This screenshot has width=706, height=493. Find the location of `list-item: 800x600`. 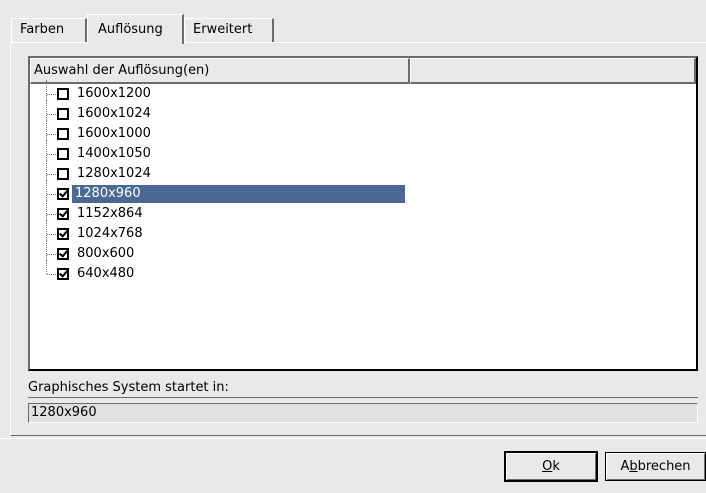

list-item: 800x600 is located at coordinates (363, 252).